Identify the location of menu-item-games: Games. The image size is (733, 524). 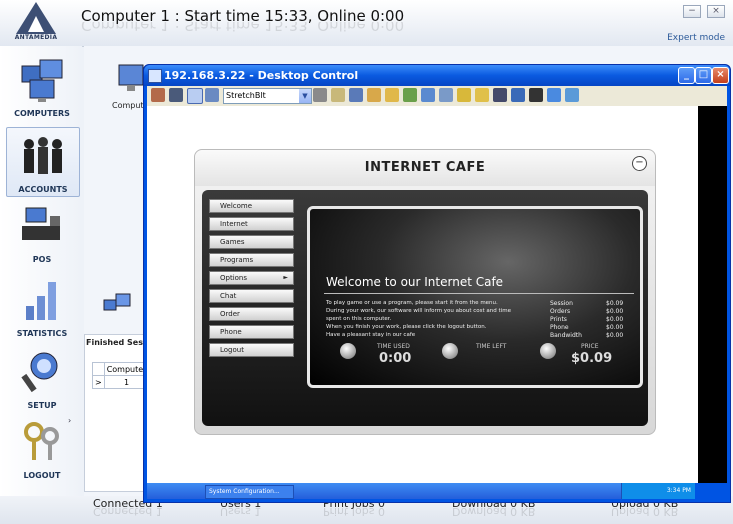
(251, 242).